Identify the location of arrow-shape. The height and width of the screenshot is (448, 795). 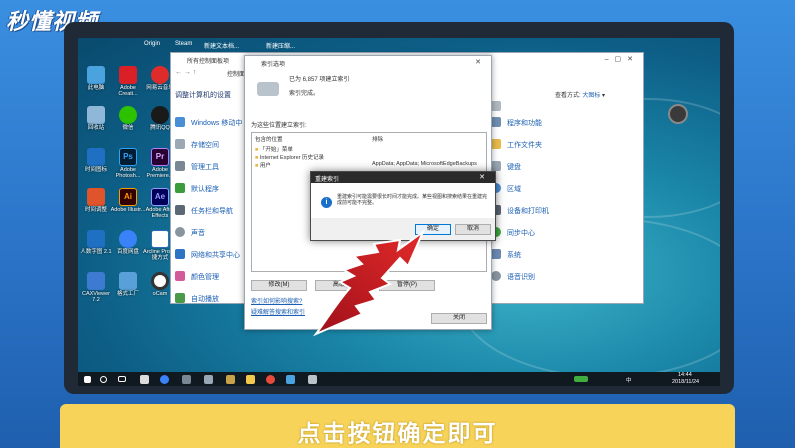
(369, 283).